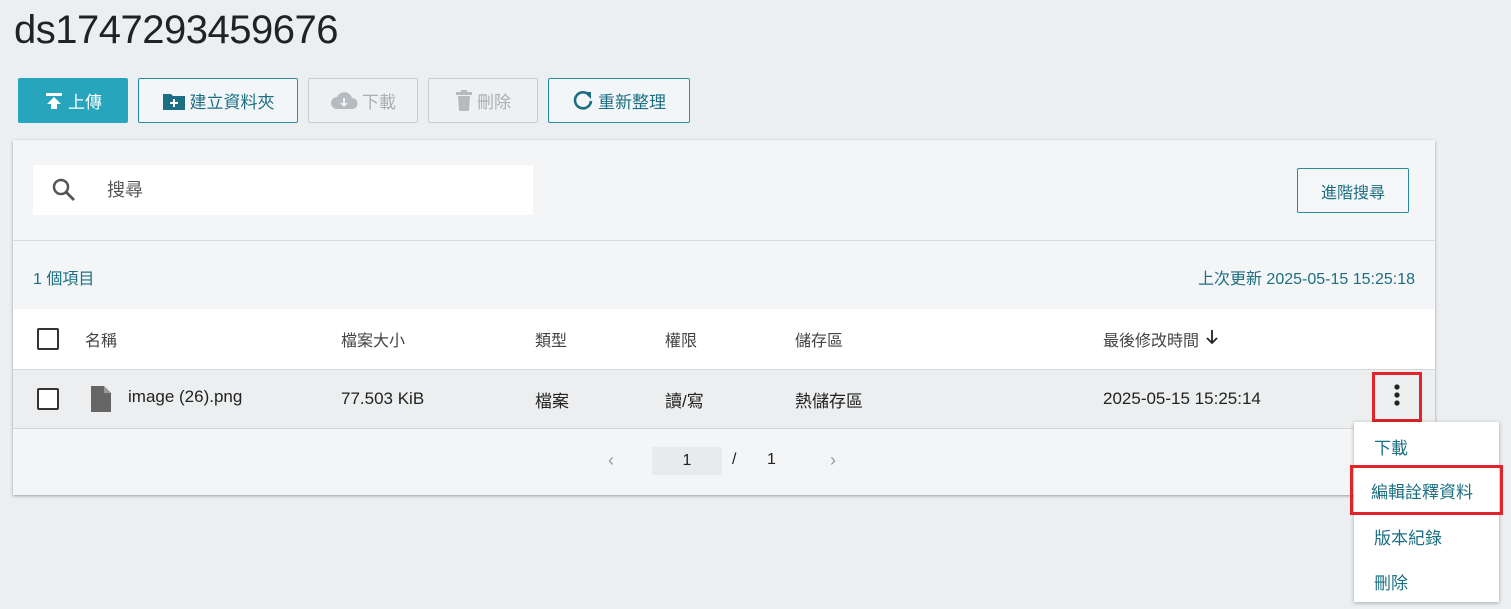 Image resolution: width=1511 pixels, height=609 pixels. Describe the element at coordinates (297, 190) in the screenshot. I see `search-input` at that location.